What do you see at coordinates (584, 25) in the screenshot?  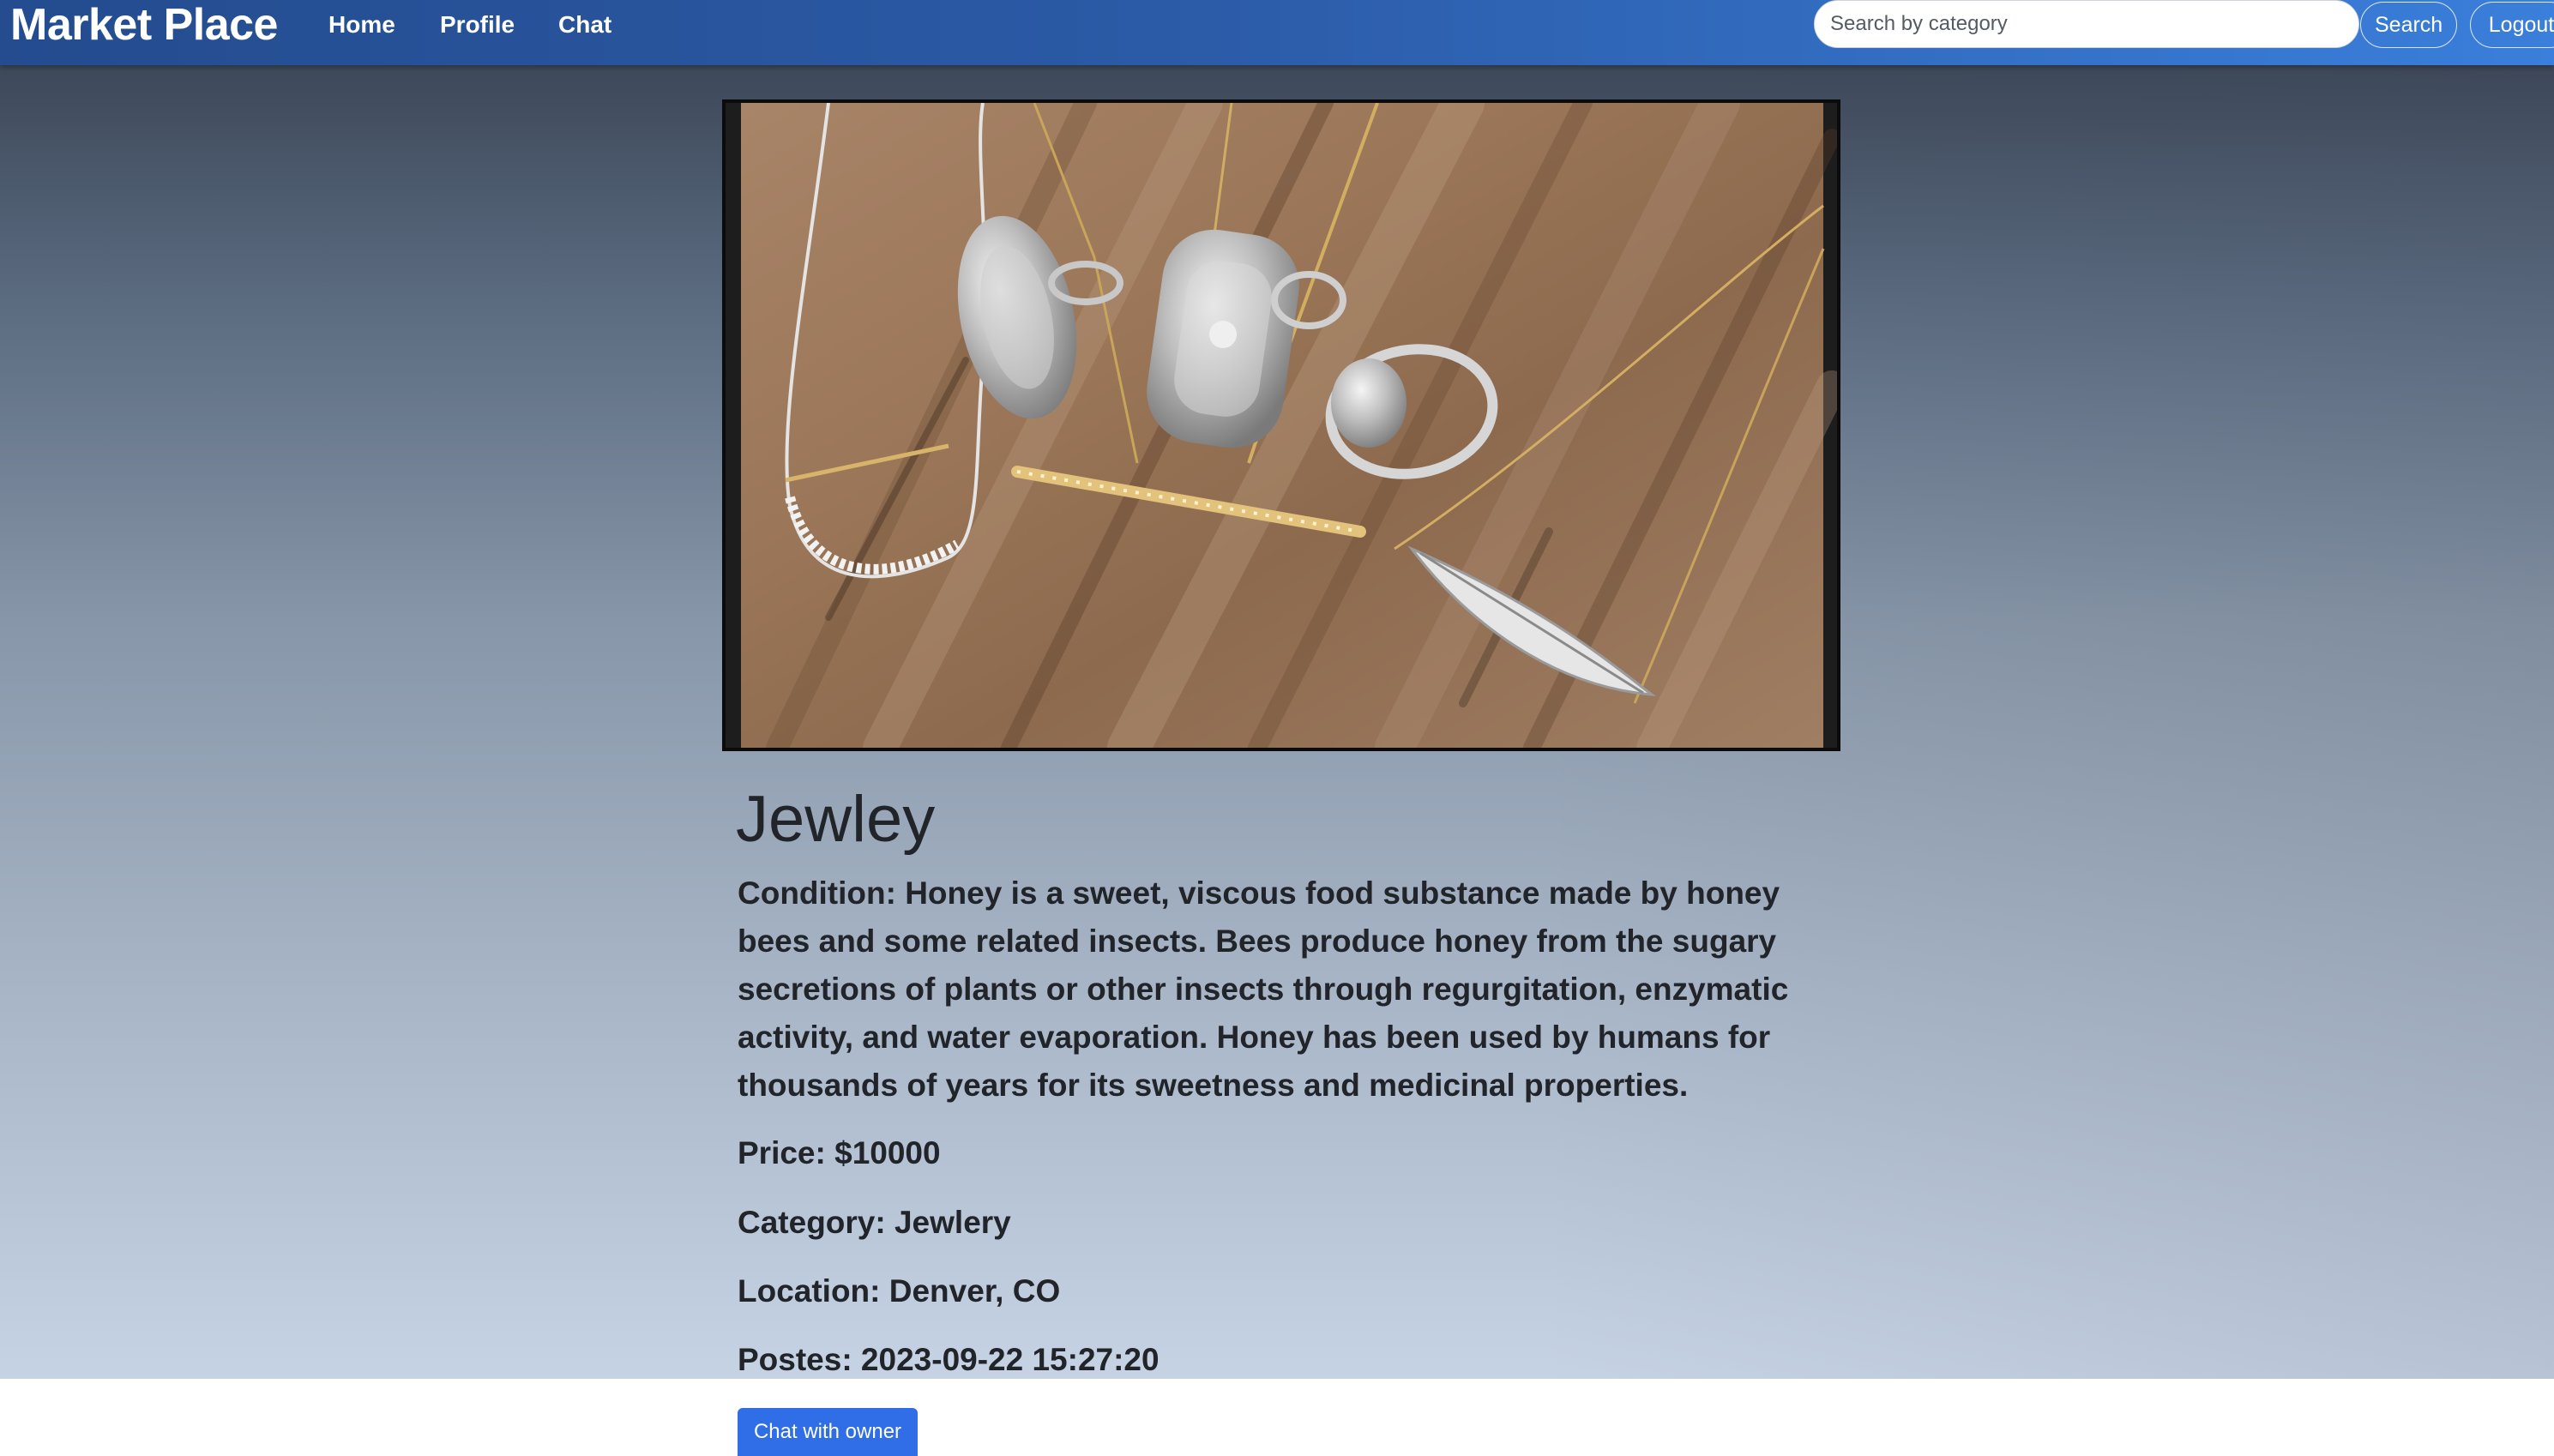 I see `nav-chat-link: Chat` at bounding box center [584, 25].